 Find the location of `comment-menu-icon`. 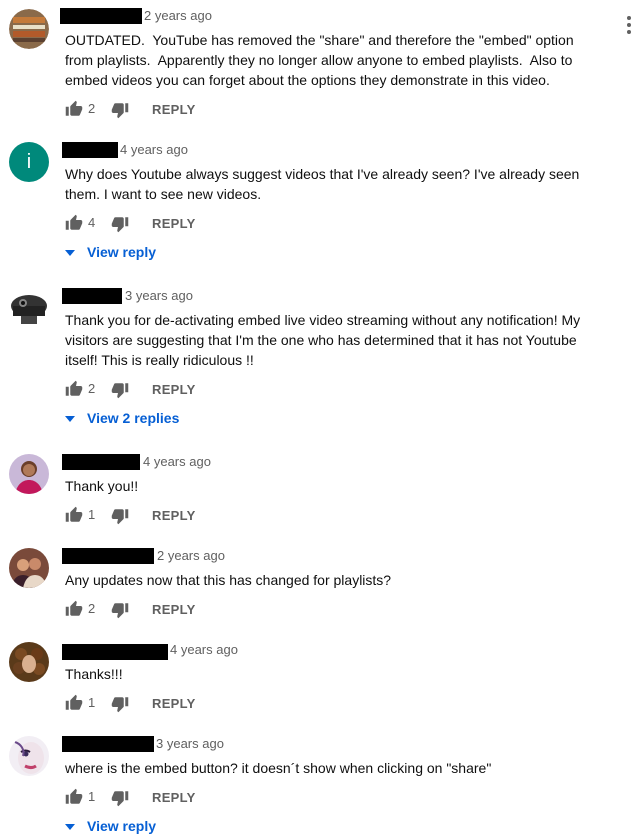

comment-menu-icon is located at coordinates (629, 27).